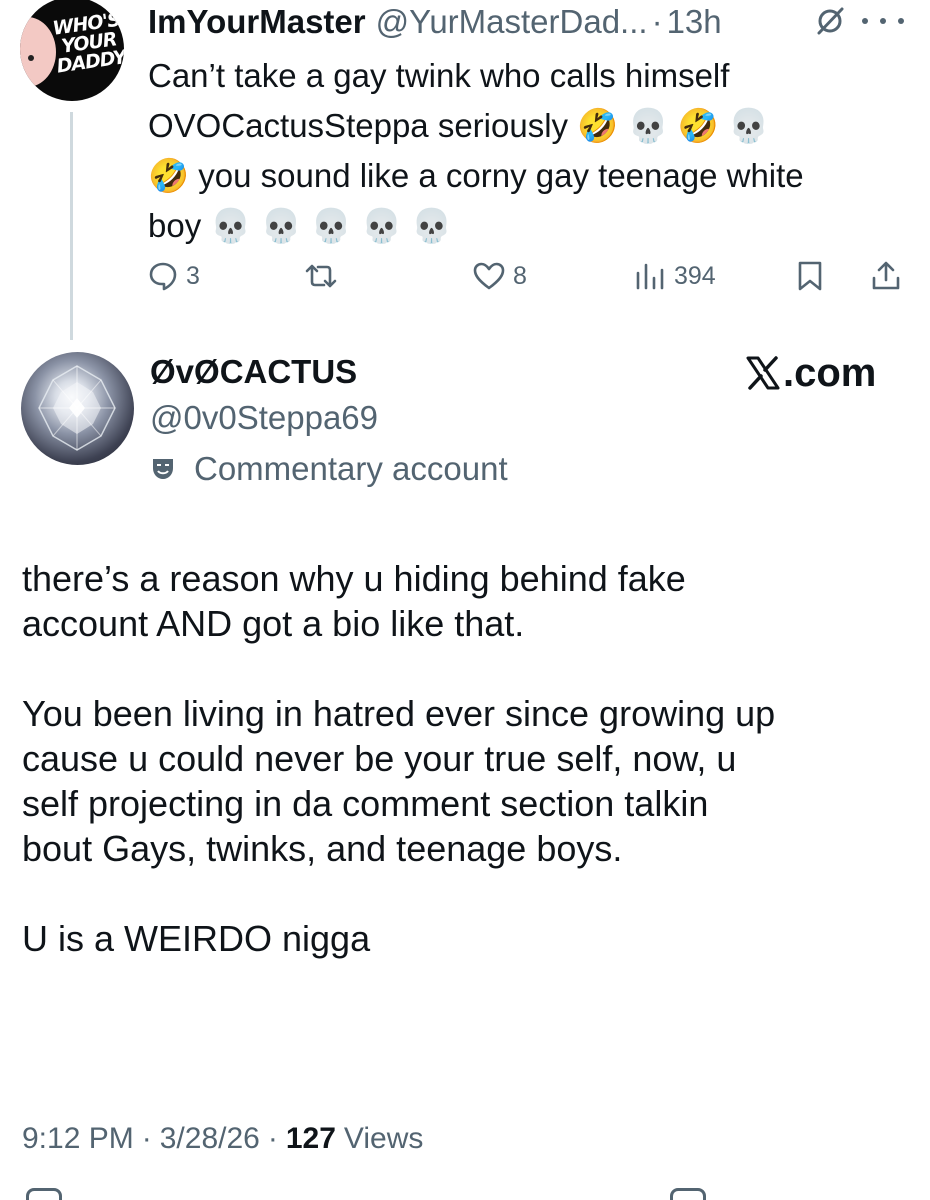 The width and height of the screenshot is (930, 1200). Describe the element at coordinates (253, 372) in the screenshot. I see `main-display-name: ØvØCACTUS` at that location.